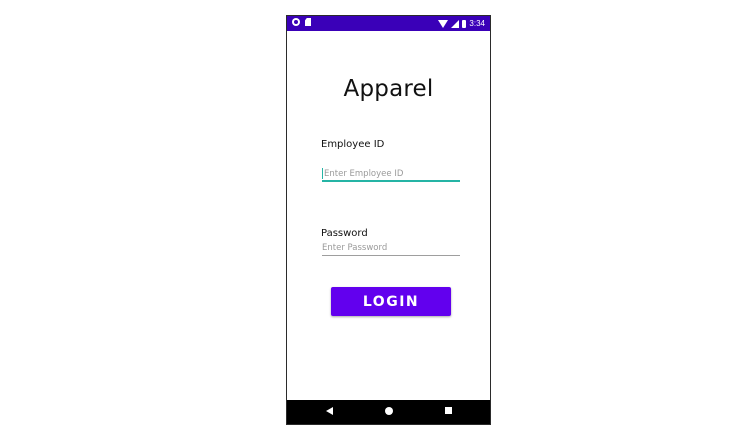 This screenshot has width=738, height=433. What do you see at coordinates (301, 22) in the screenshot?
I see `status-left-icons` at bounding box center [301, 22].